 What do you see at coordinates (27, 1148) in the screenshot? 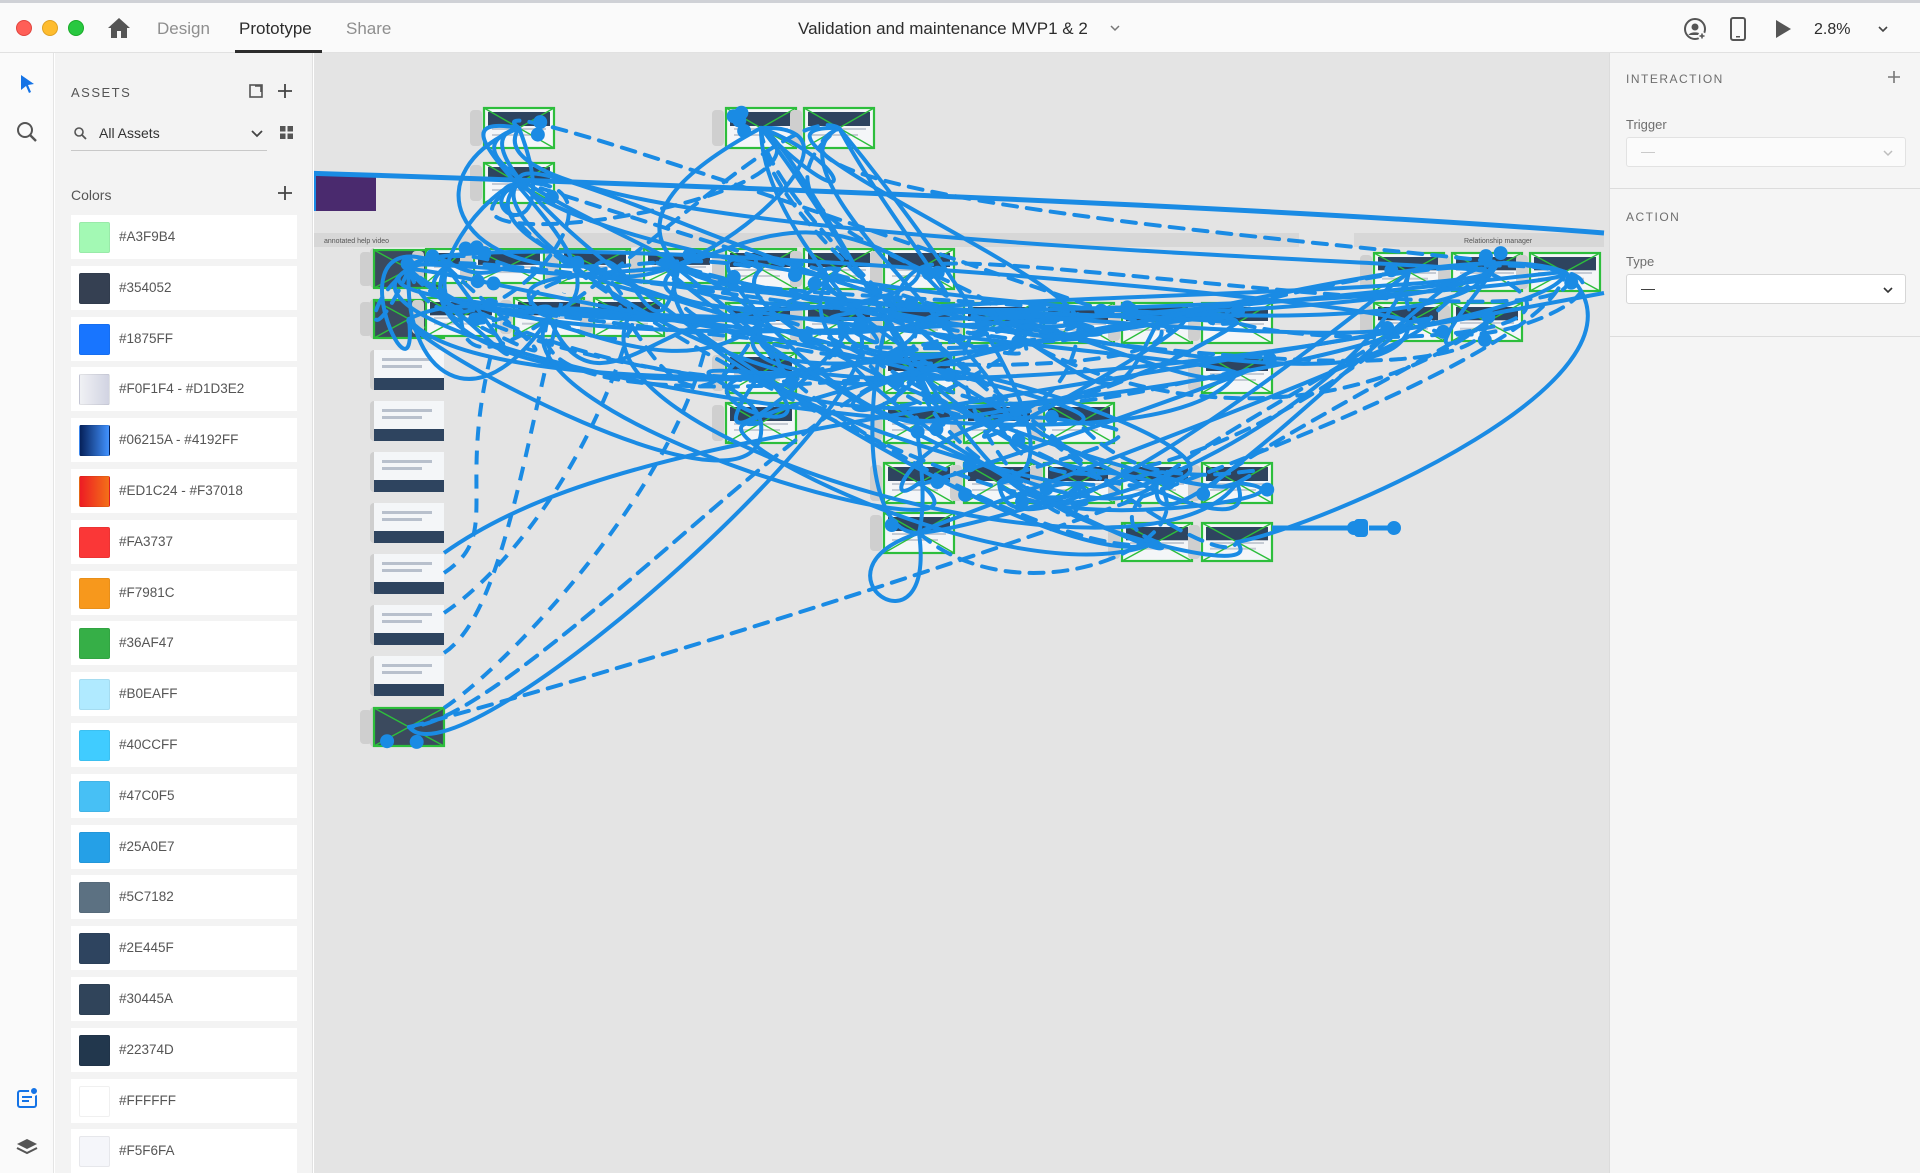
I see `layers-icon` at bounding box center [27, 1148].